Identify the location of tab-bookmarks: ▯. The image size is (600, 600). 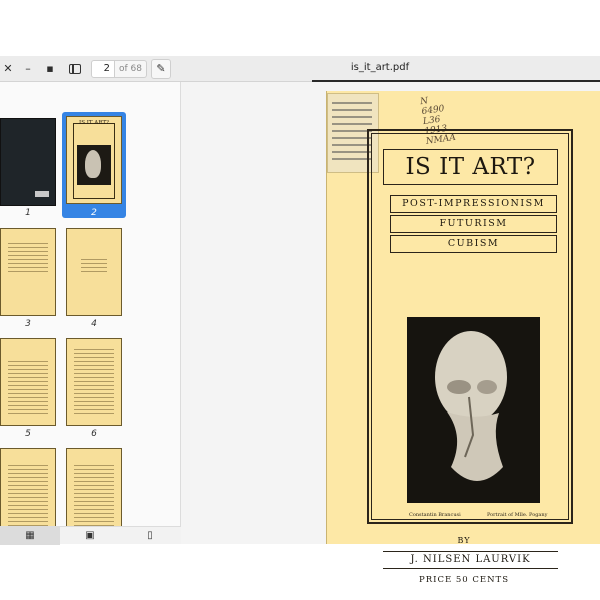
(150, 536).